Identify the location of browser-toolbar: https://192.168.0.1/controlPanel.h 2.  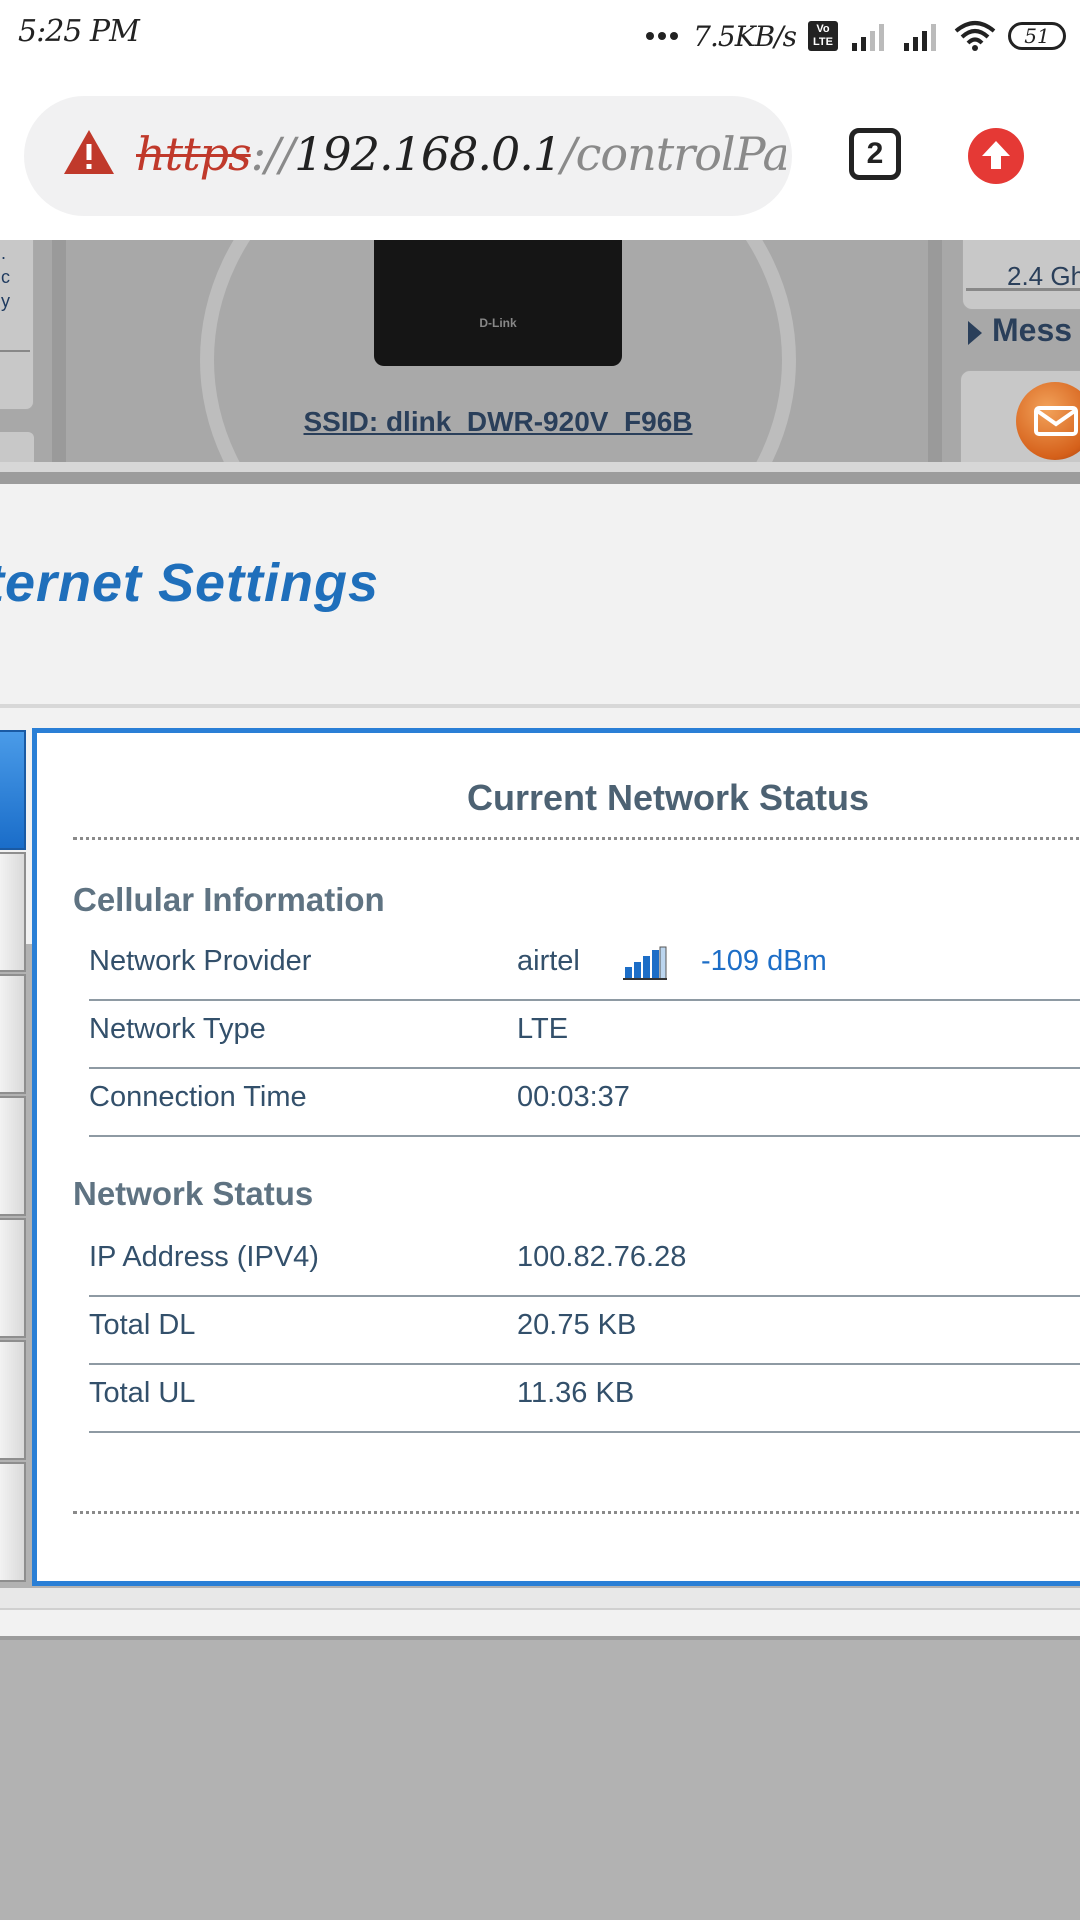
(540, 156).